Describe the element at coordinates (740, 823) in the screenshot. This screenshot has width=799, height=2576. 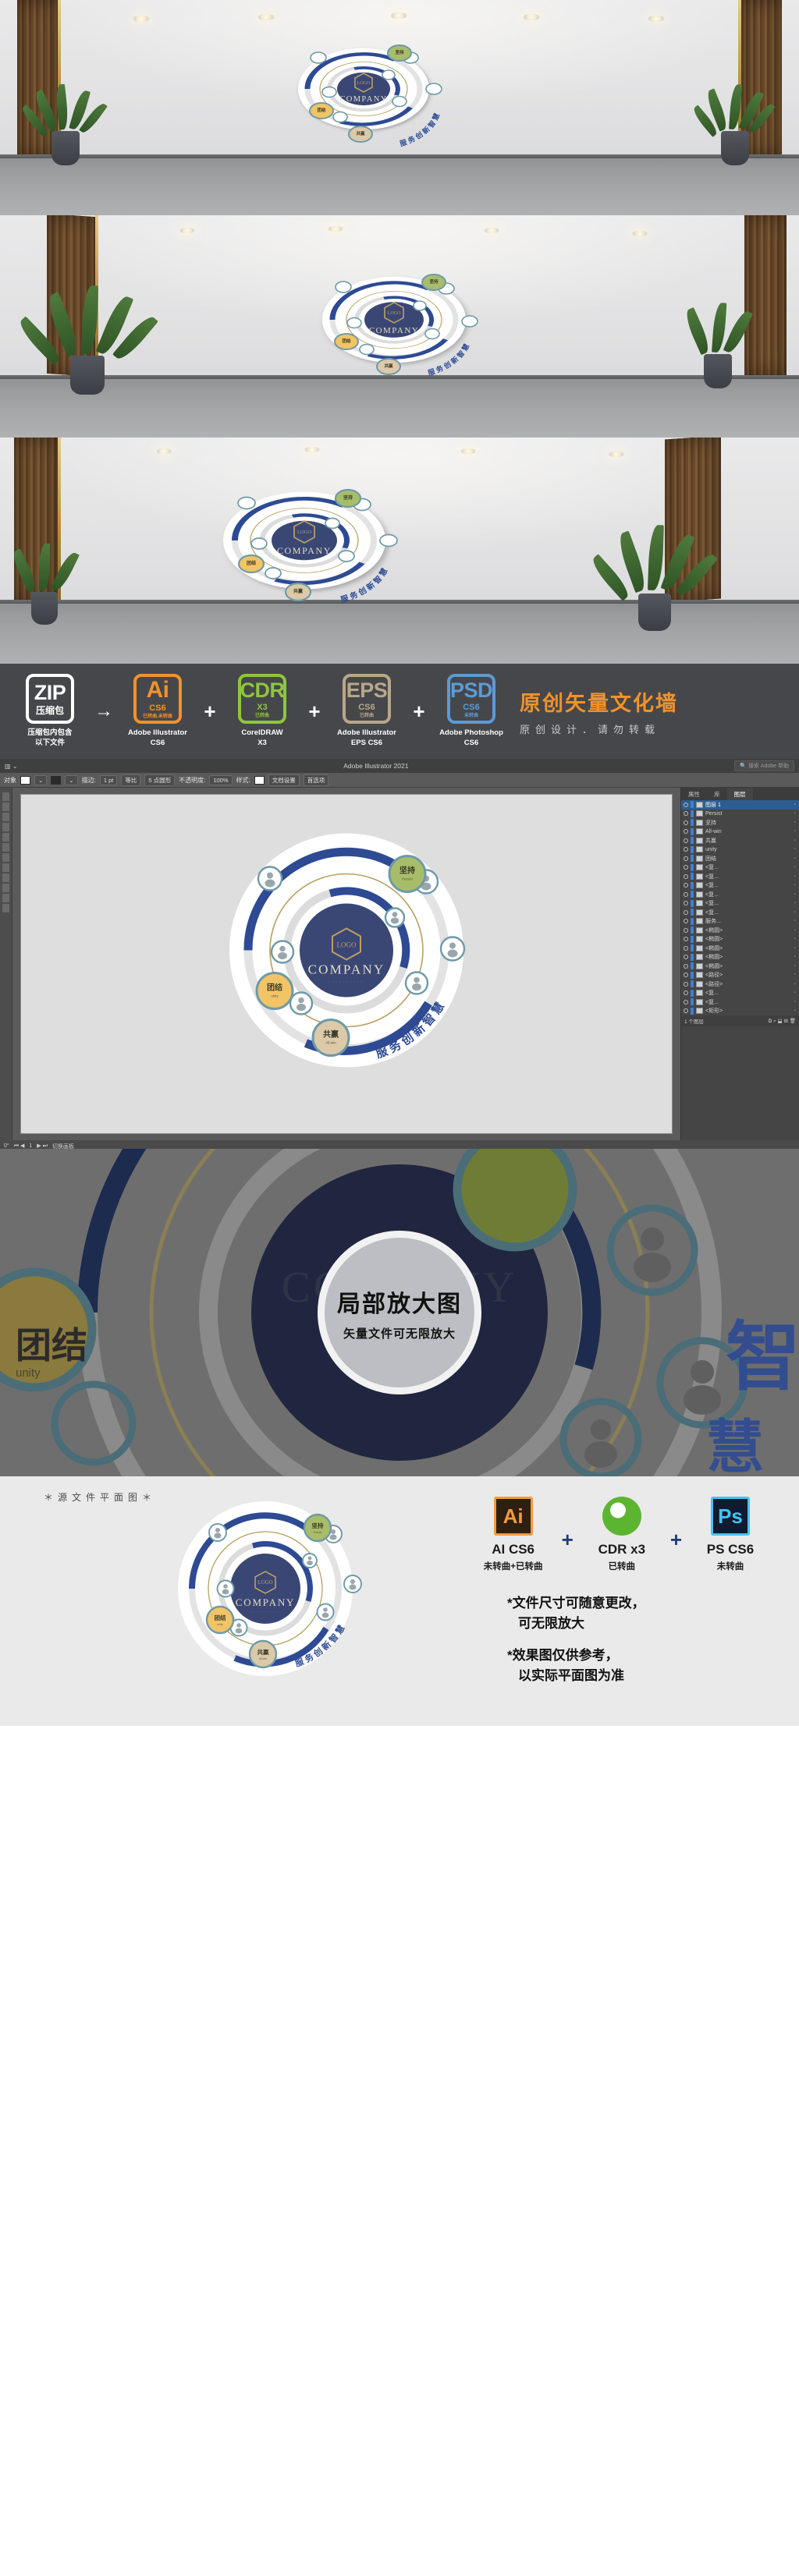
I see `layer-row: 坚持 ◦` at that location.